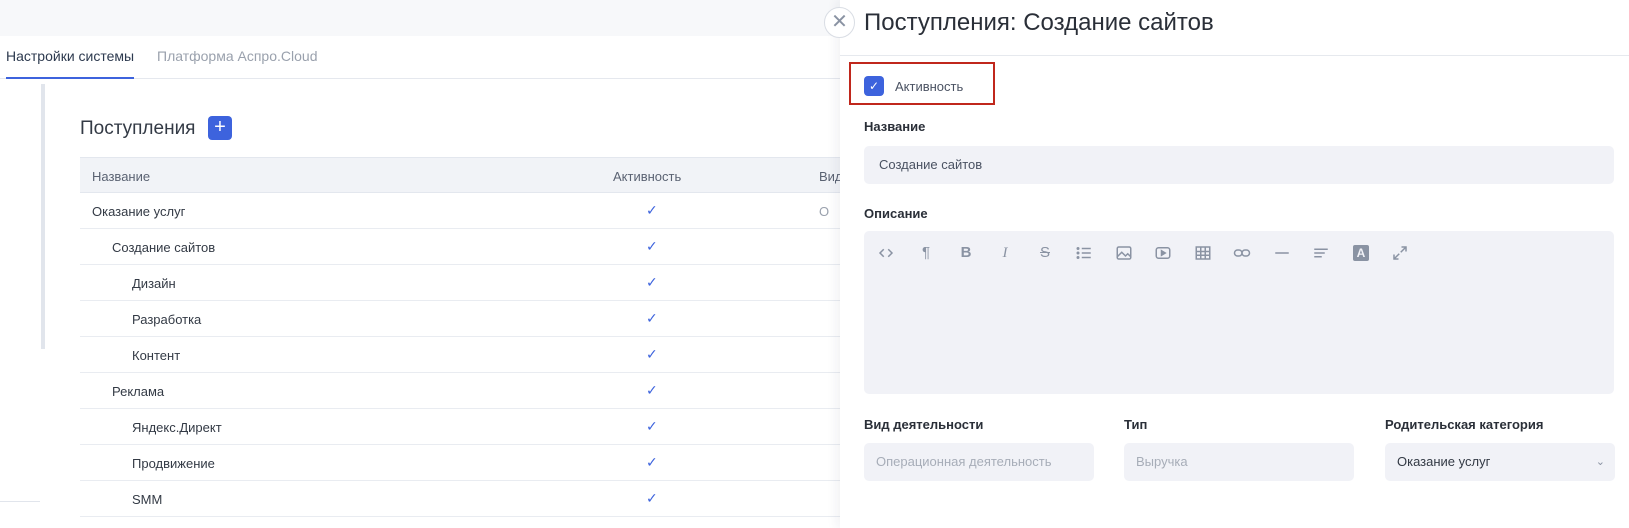 The height and width of the screenshot is (528, 1629). I want to click on horizontal-rule-icon, so click(1282, 253).